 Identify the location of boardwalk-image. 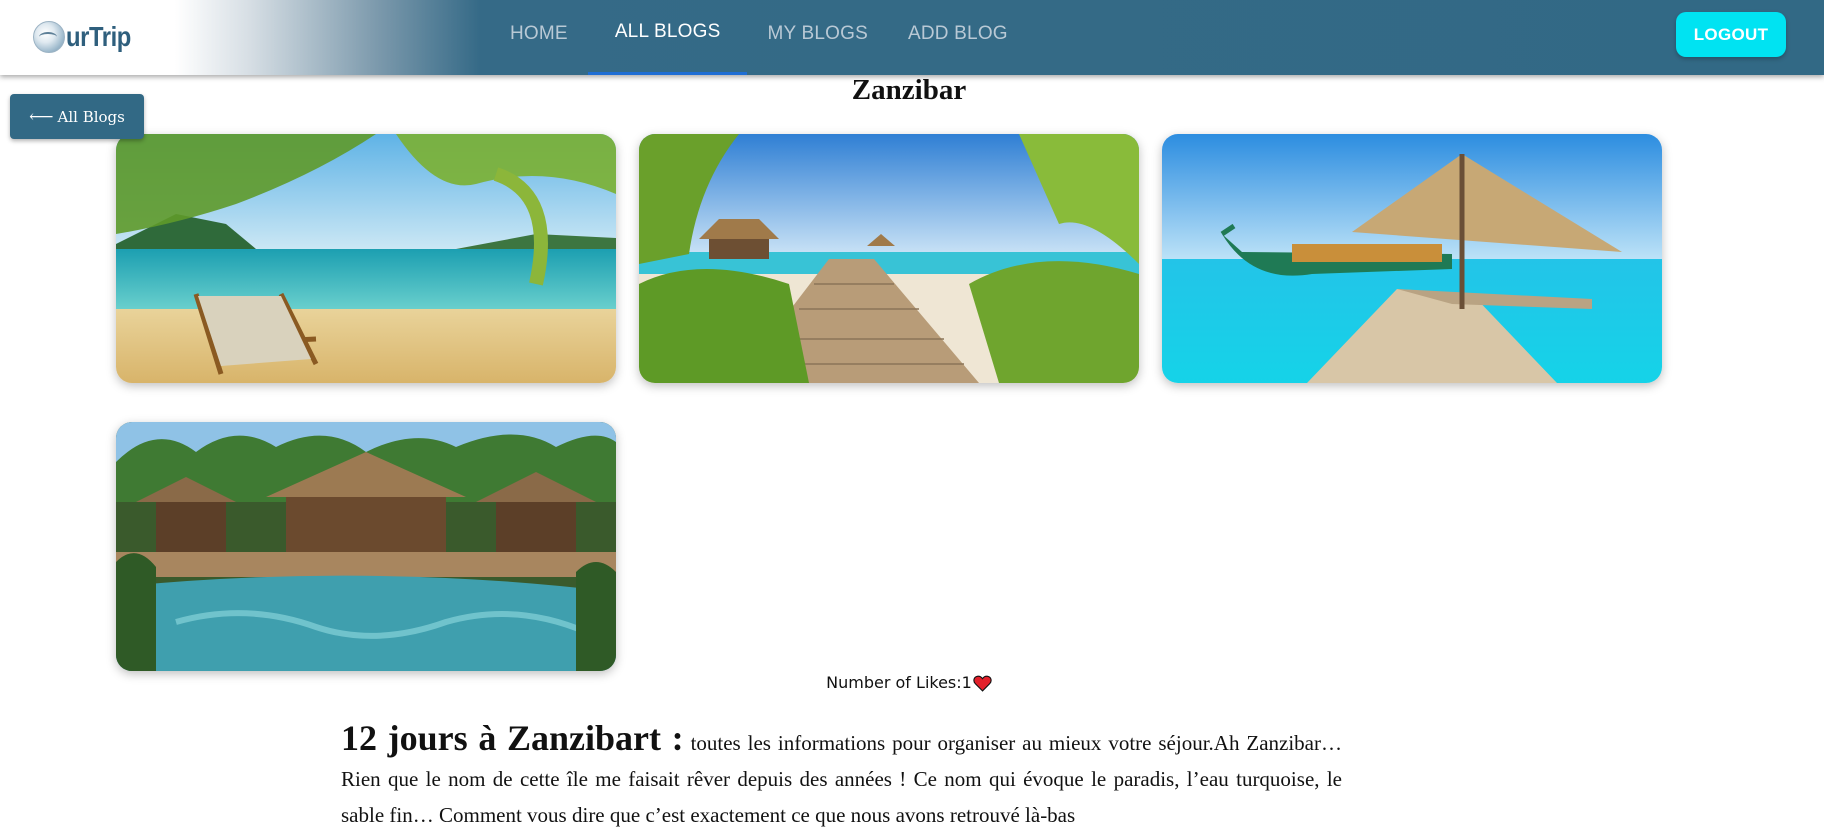
(889, 258).